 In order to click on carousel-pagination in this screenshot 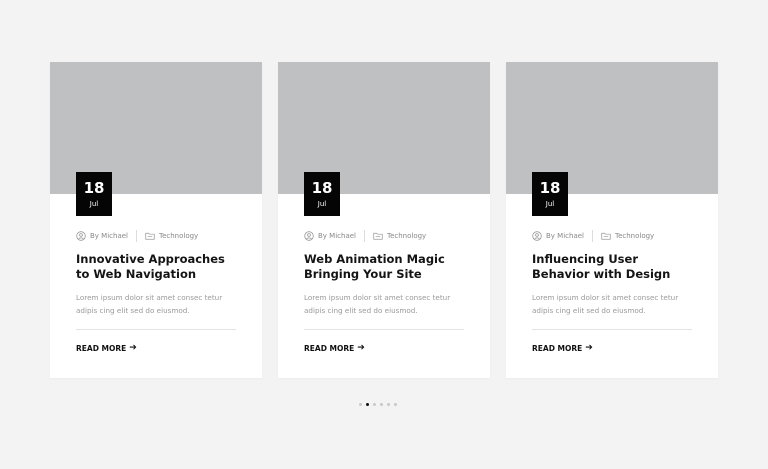, I will do `click(378, 404)`.